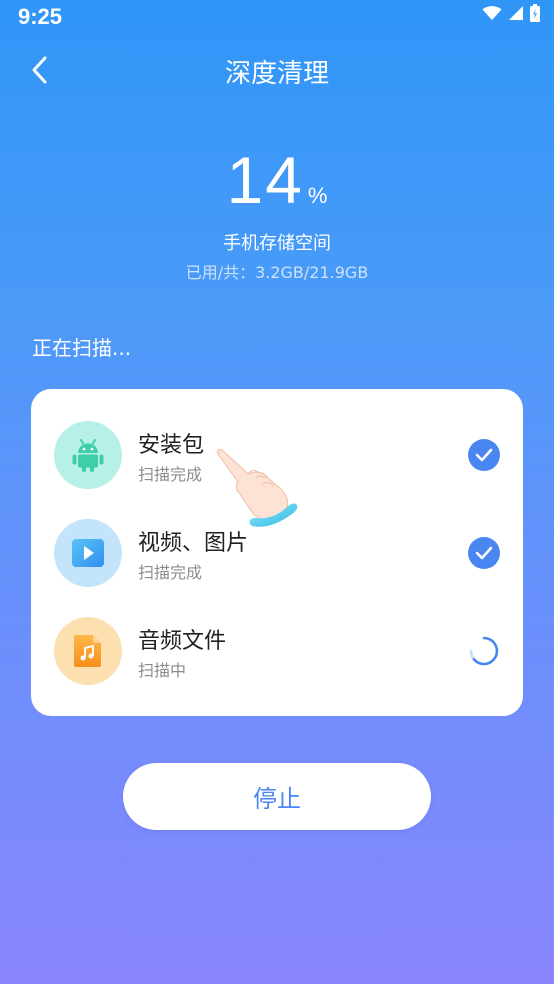 This screenshot has width=554, height=984. What do you see at coordinates (182, 641) in the screenshot?
I see `scan-item-title: 音频文件` at bounding box center [182, 641].